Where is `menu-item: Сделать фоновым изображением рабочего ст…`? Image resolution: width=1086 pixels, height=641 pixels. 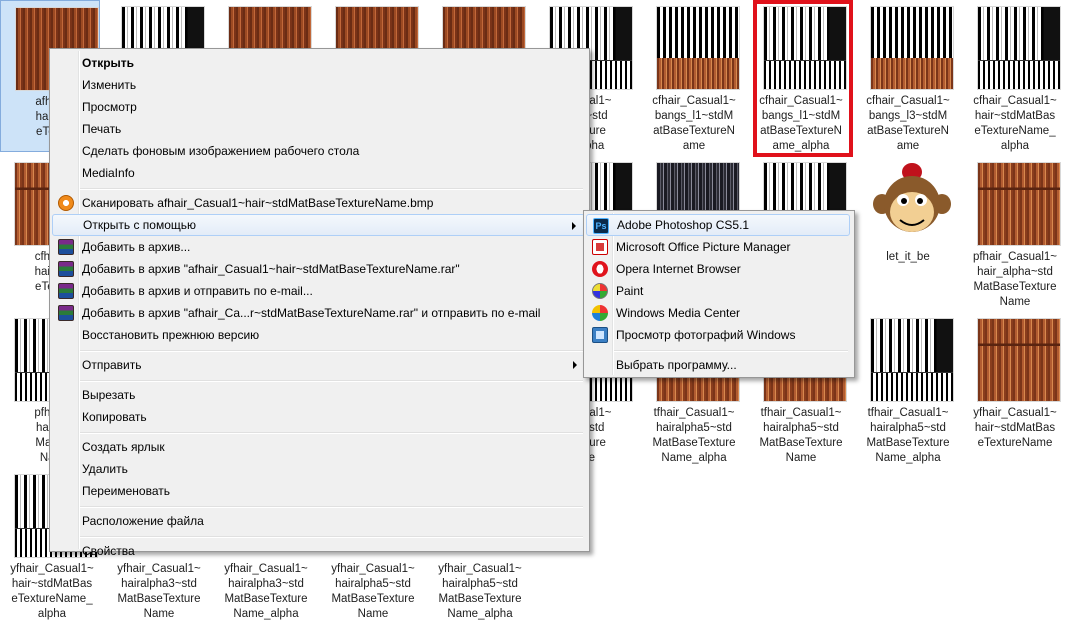 menu-item: Сделать фоновым изображением рабочего ст… is located at coordinates (318, 151).